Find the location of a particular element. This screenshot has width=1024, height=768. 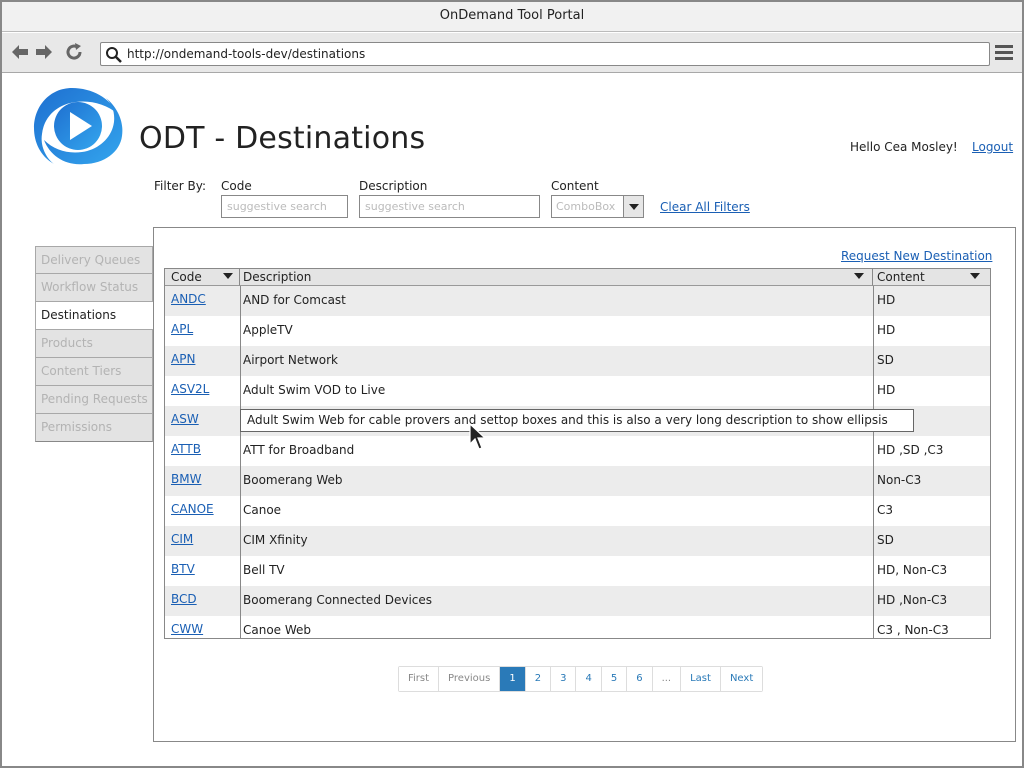

destination-code-link: BMW is located at coordinates (186, 479).